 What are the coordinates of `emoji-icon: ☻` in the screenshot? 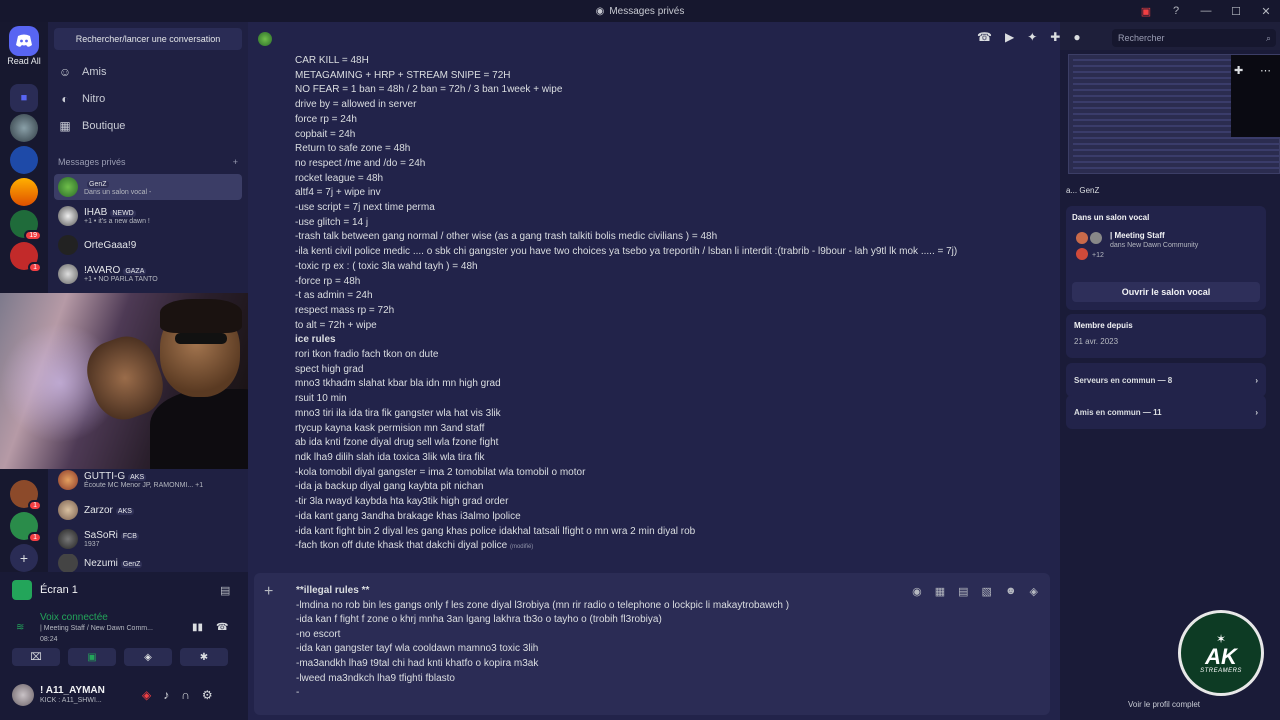 It's located at (1011, 591).